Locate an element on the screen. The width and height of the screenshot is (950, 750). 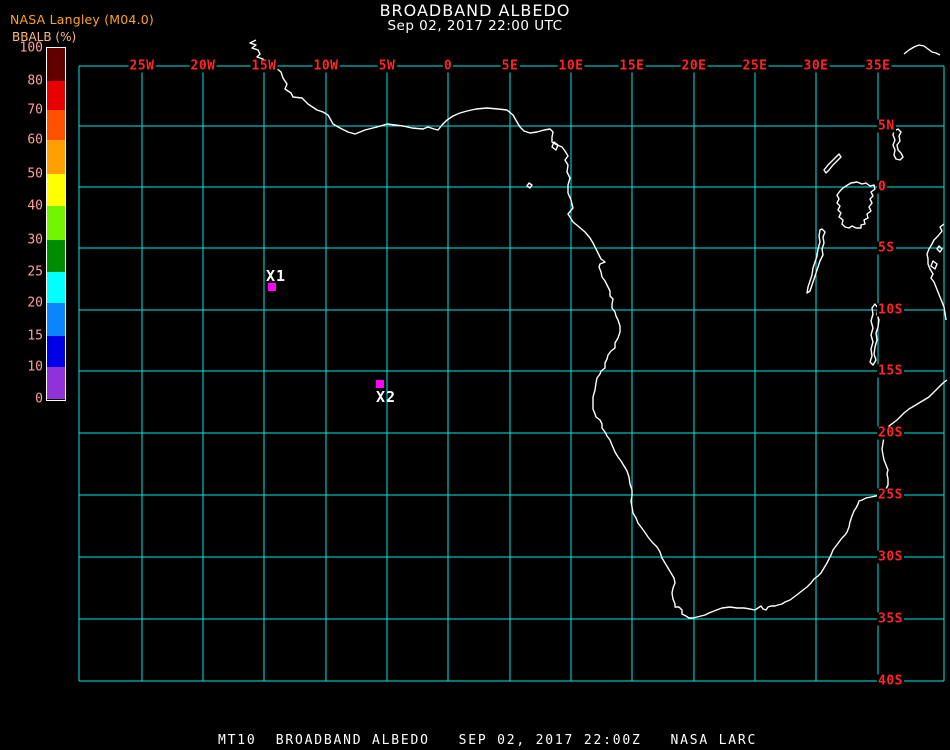
lon-label-15W: 15W is located at coordinates (264, 66).